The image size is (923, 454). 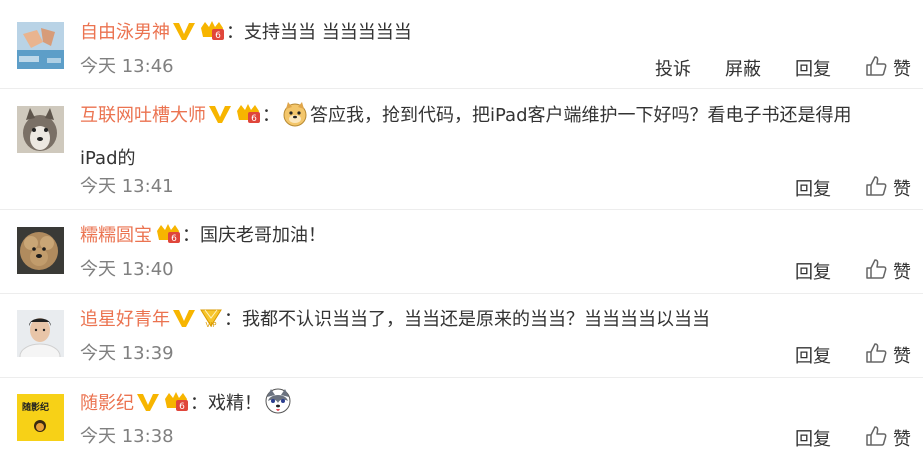 I want to click on comment-meta: 今天 13:38 回复 赞, so click(x=495, y=437).